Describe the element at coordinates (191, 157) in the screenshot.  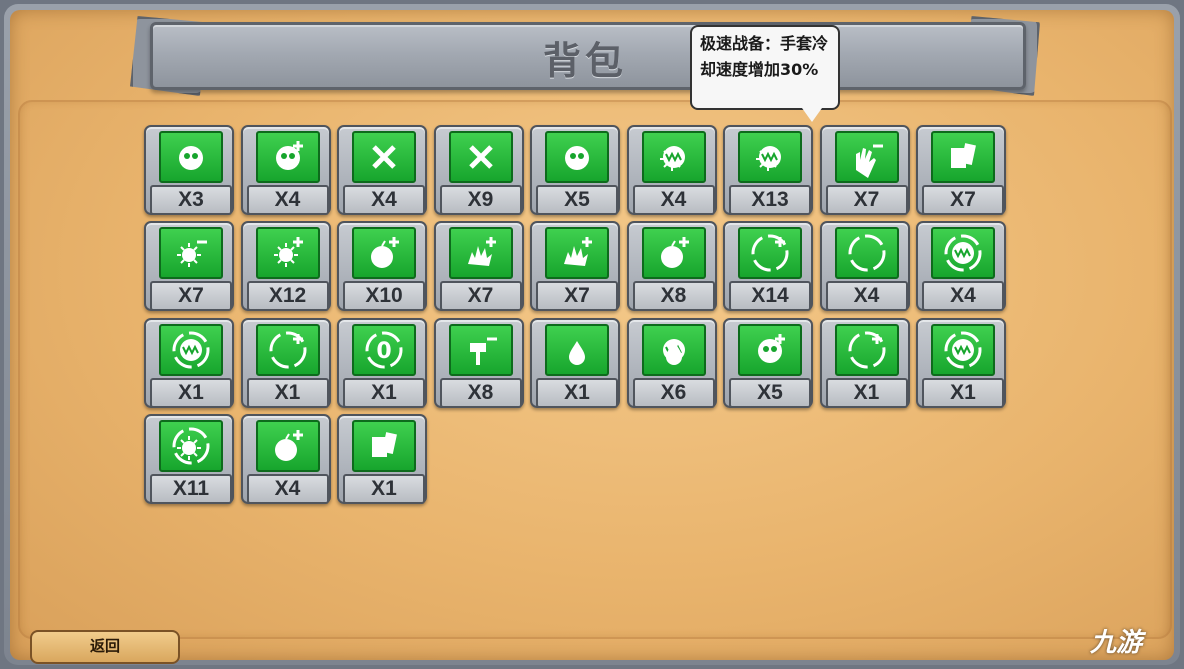
I see `eye-orb-icon` at that location.